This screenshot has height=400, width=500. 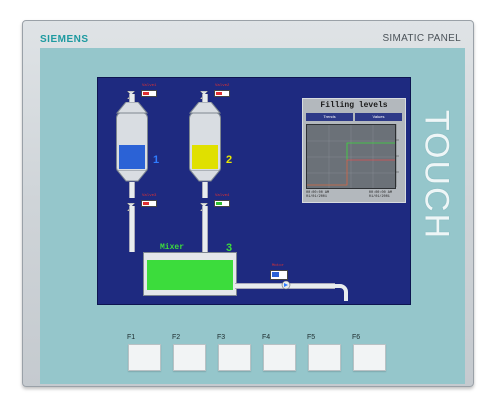 What do you see at coordinates (399, 155) in the screenshot?
I see `trend-y-axis` at bounding box center [399, 155].